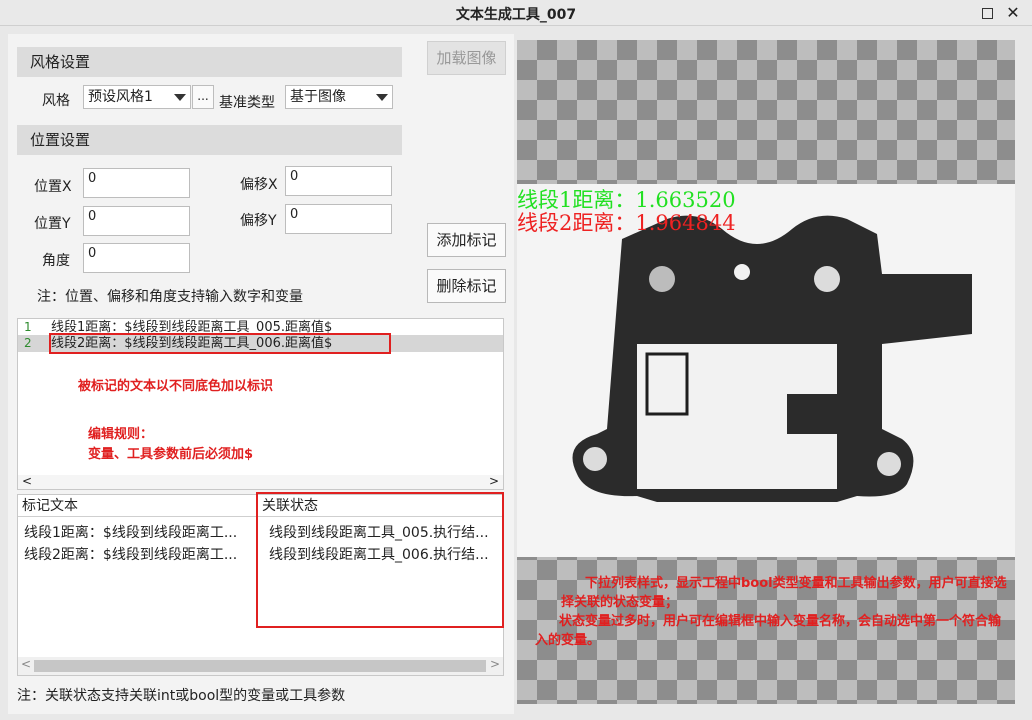 The height and width of the screenshot is (720, 1032). Describe the element at coordinates (466, 58) in the screenshot. I see `load-image-button: 加载图像` at that location.